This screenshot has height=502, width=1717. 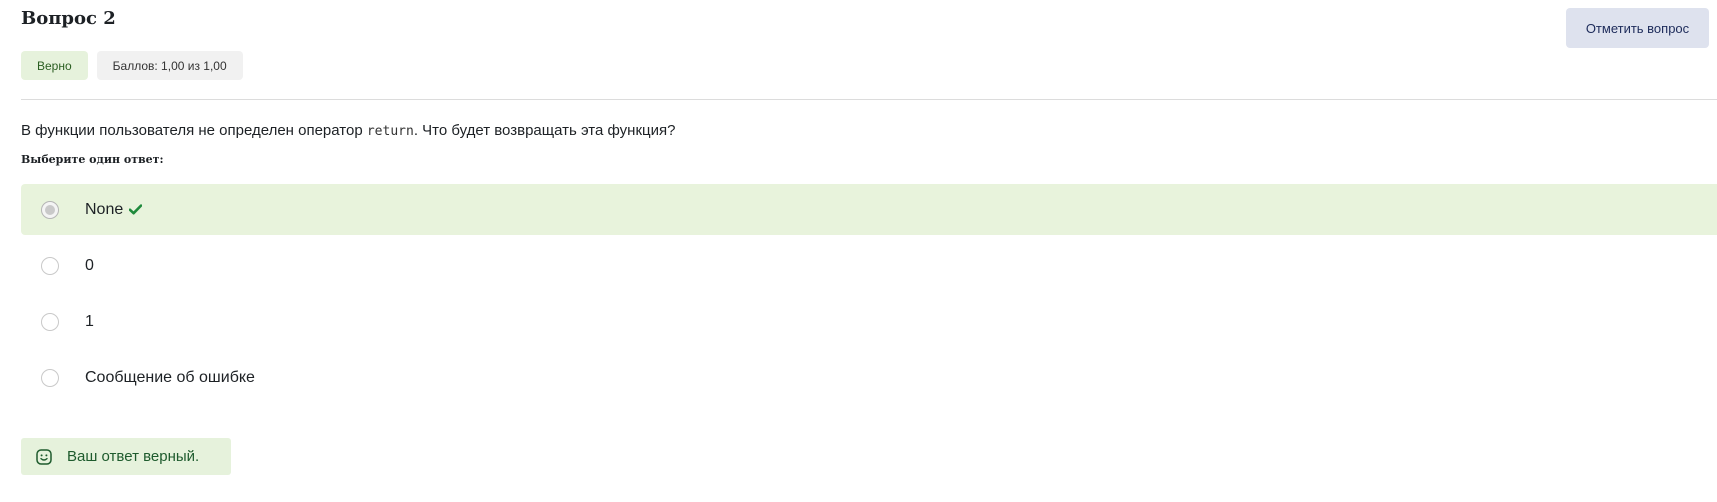 What do you see at coordinates (1637, 28) in the screenshot?
I see `flag-question-button: Отметить вопрос` at bounding box center [1637, 28].